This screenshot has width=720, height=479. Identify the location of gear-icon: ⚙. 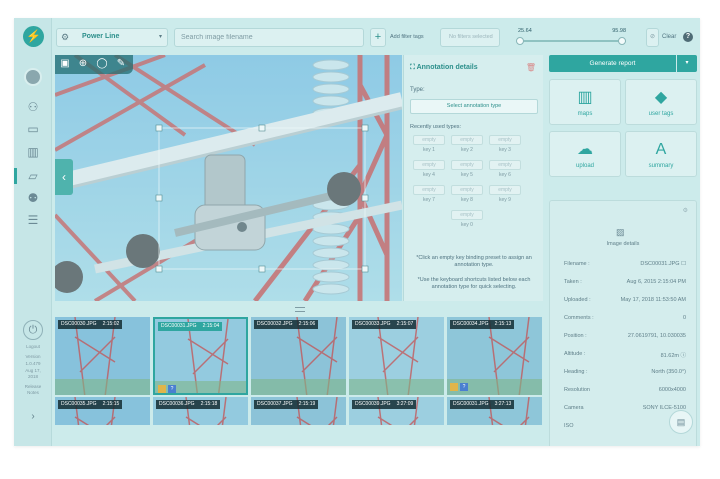
(685, 210).